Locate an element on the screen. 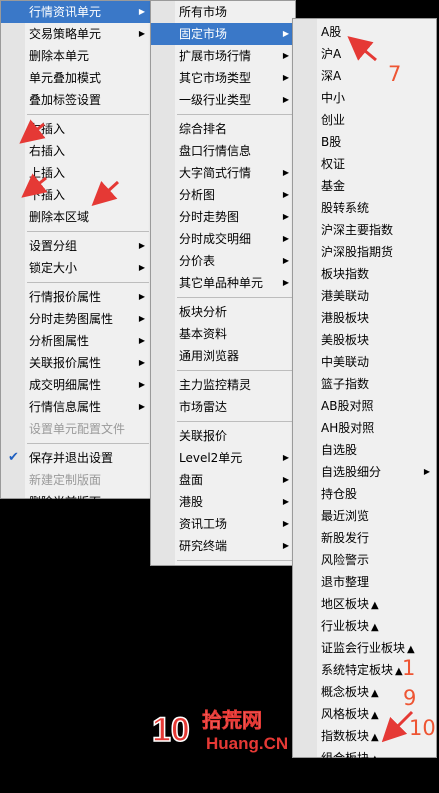  arrow-delete-area is located at coordinates (105, 193).